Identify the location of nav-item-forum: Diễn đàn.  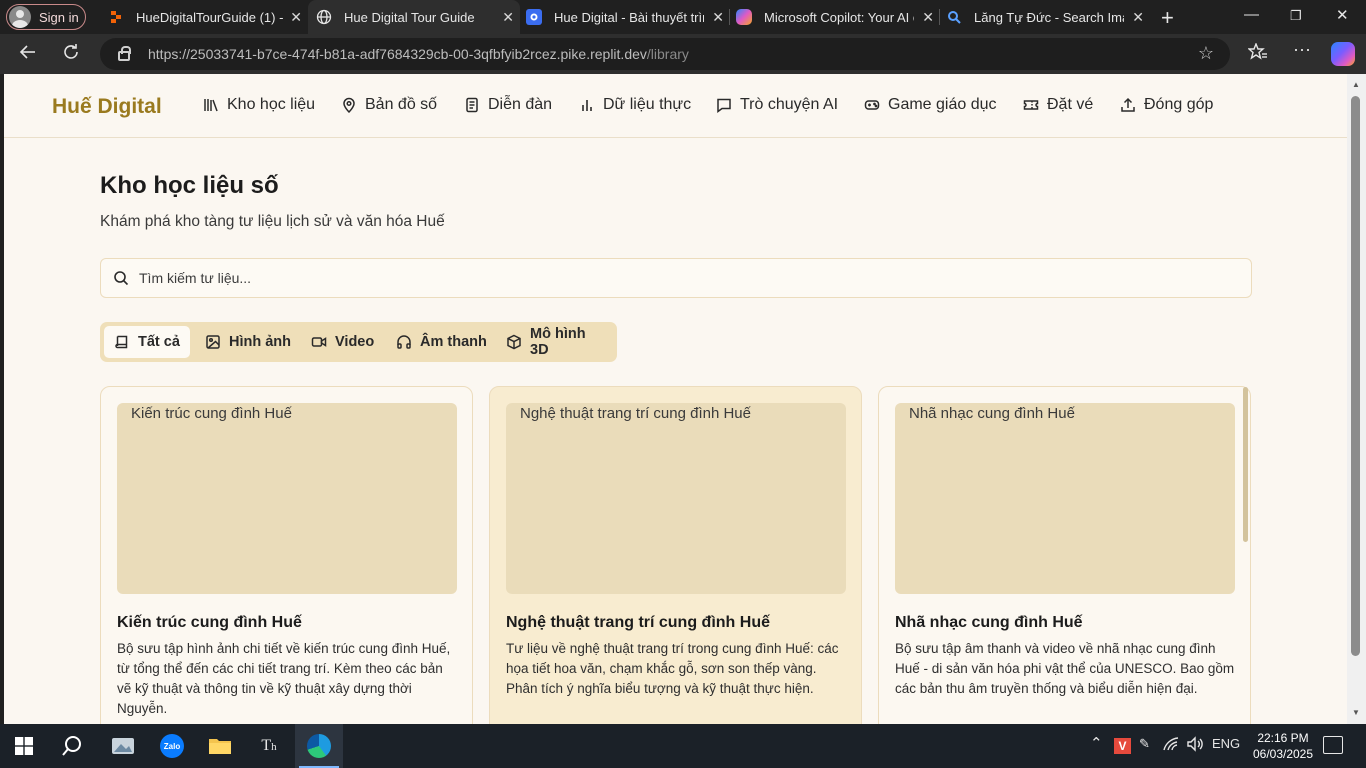
(508, 105).